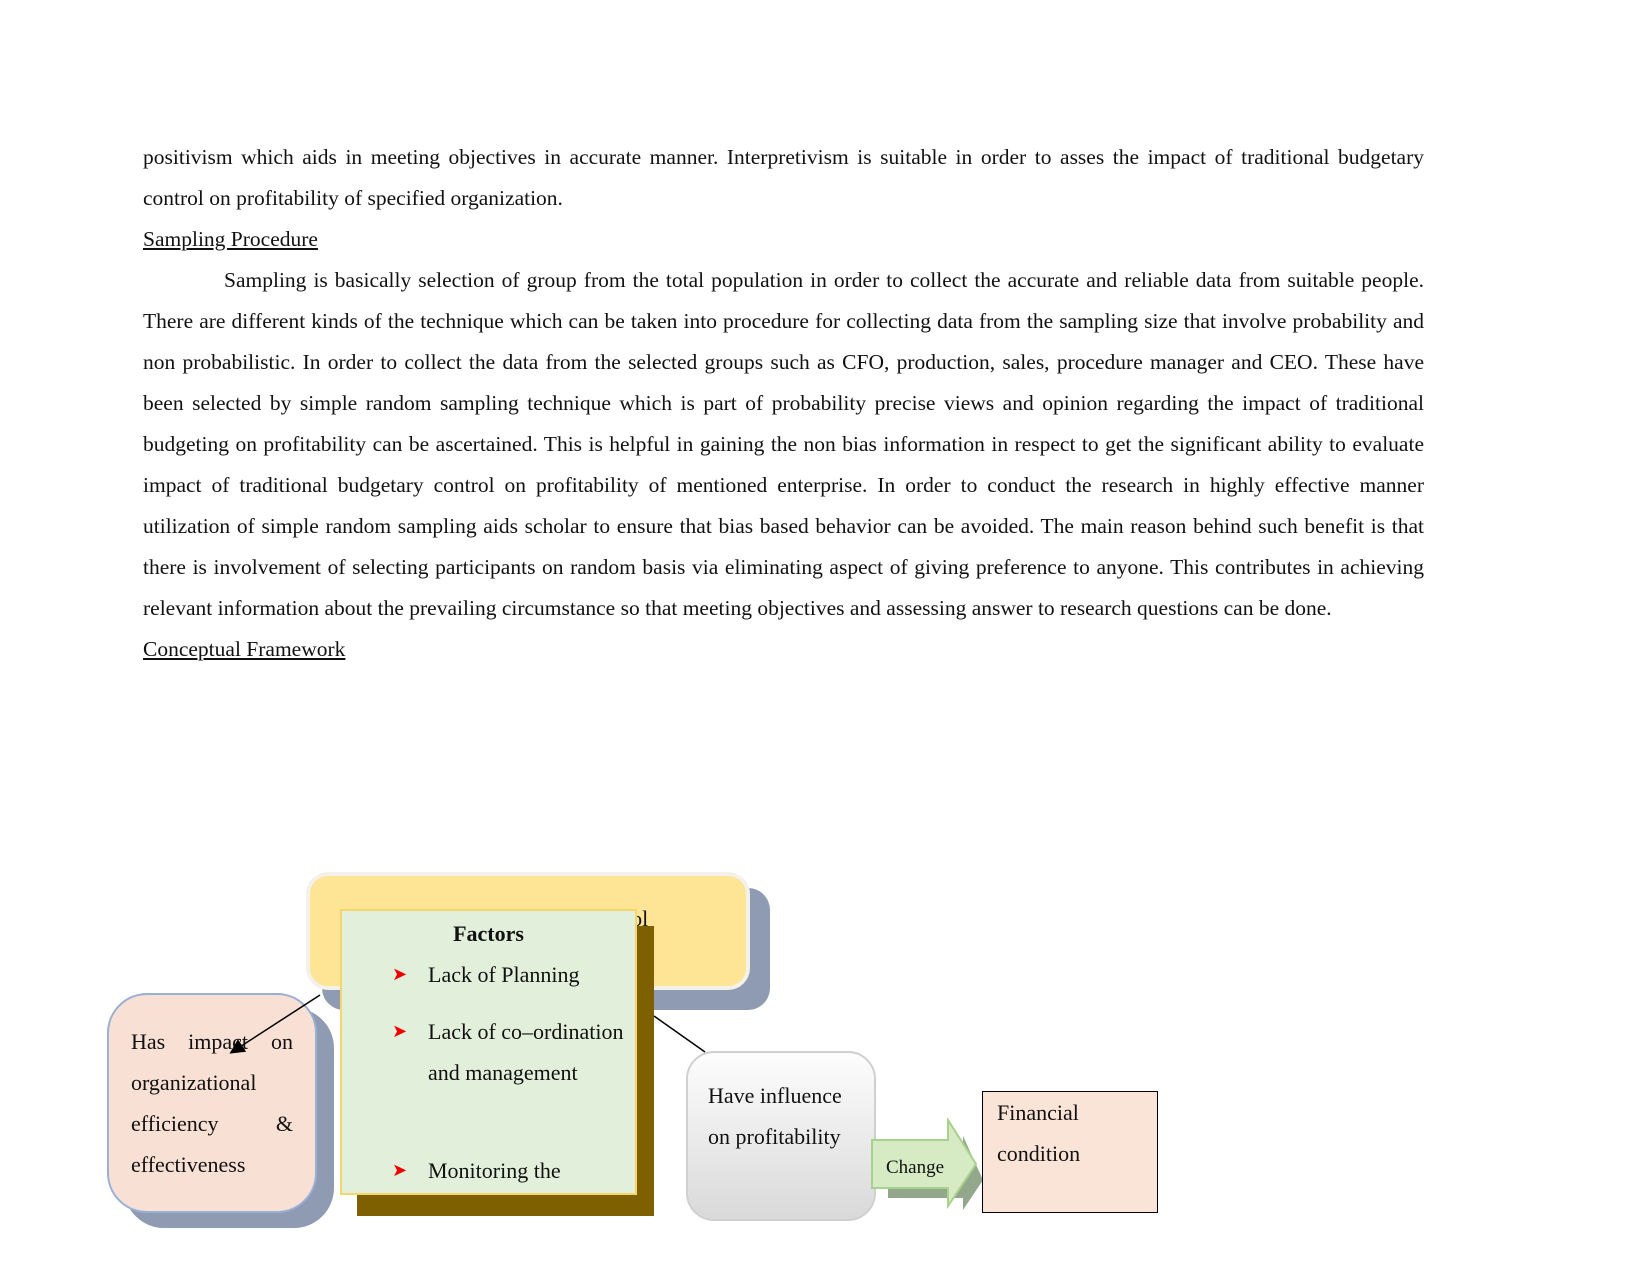  Describe the element at coordinates (775, 1116) in the screenshot. I see `middle-box-label: Have influence on profitability` at that location.